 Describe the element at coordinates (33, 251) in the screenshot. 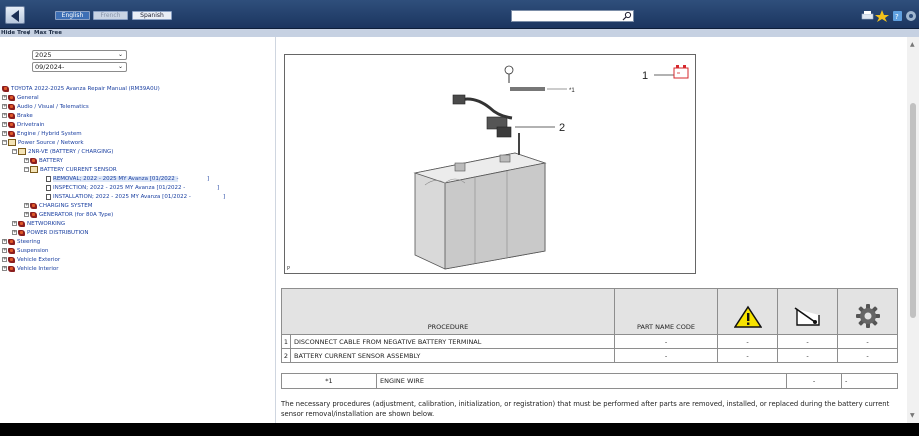

I see `tree-item-label: Suspension` at that location.